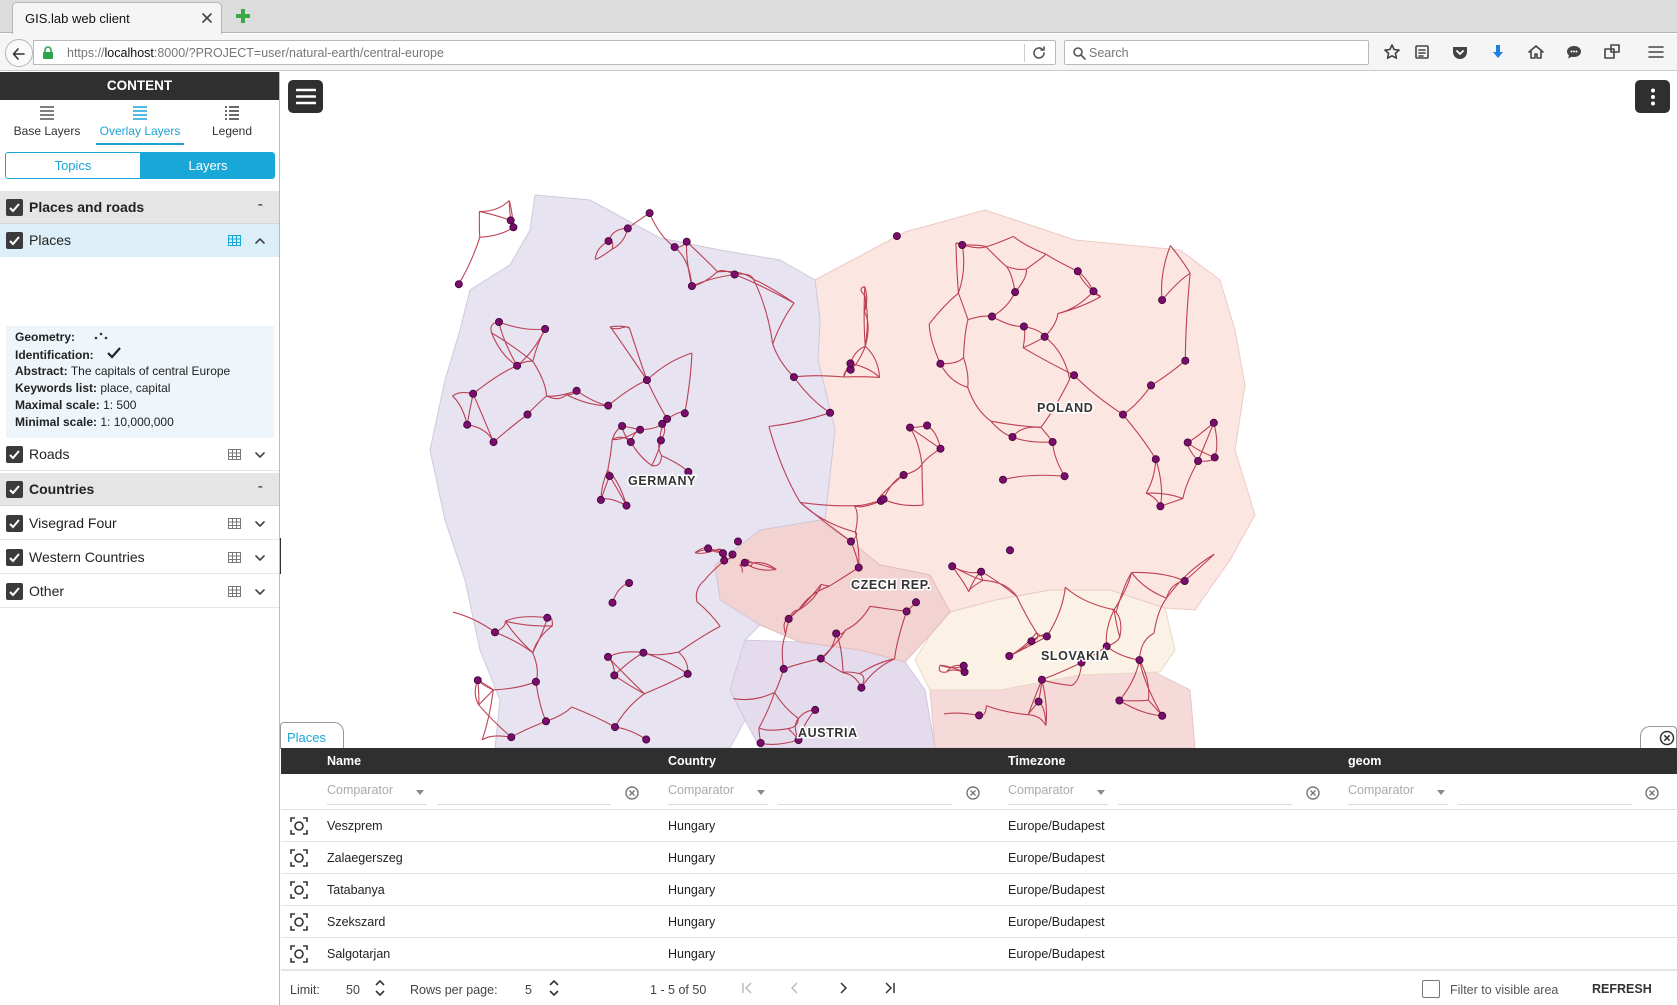 This screenshot has height=1005, width=1677. Describe the element at coordinates (979, 954) in the screenshot. I see `table-row: Salgotarjan Hungary Europe/Budapest` at that location.